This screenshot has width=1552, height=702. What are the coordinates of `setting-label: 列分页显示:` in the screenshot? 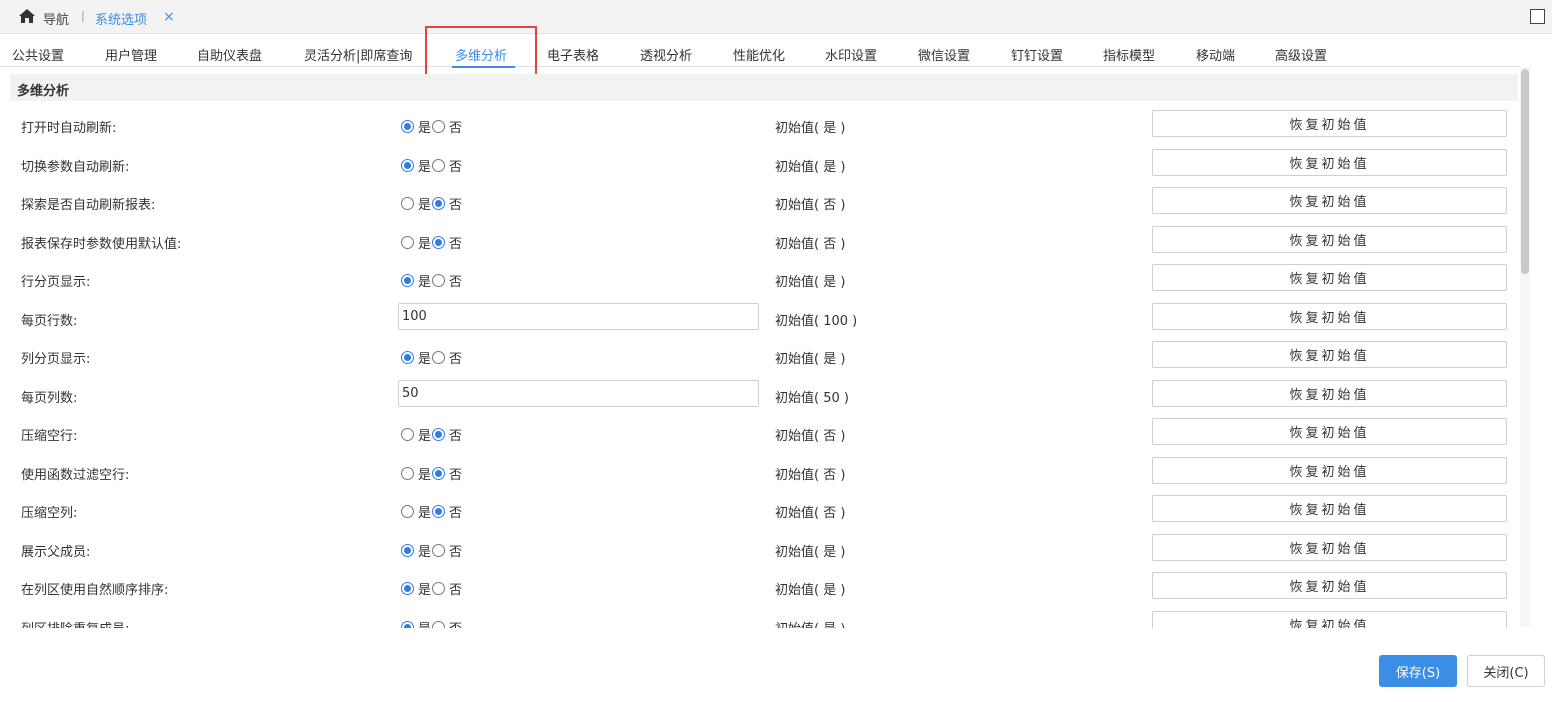 It's located at (56, 359).